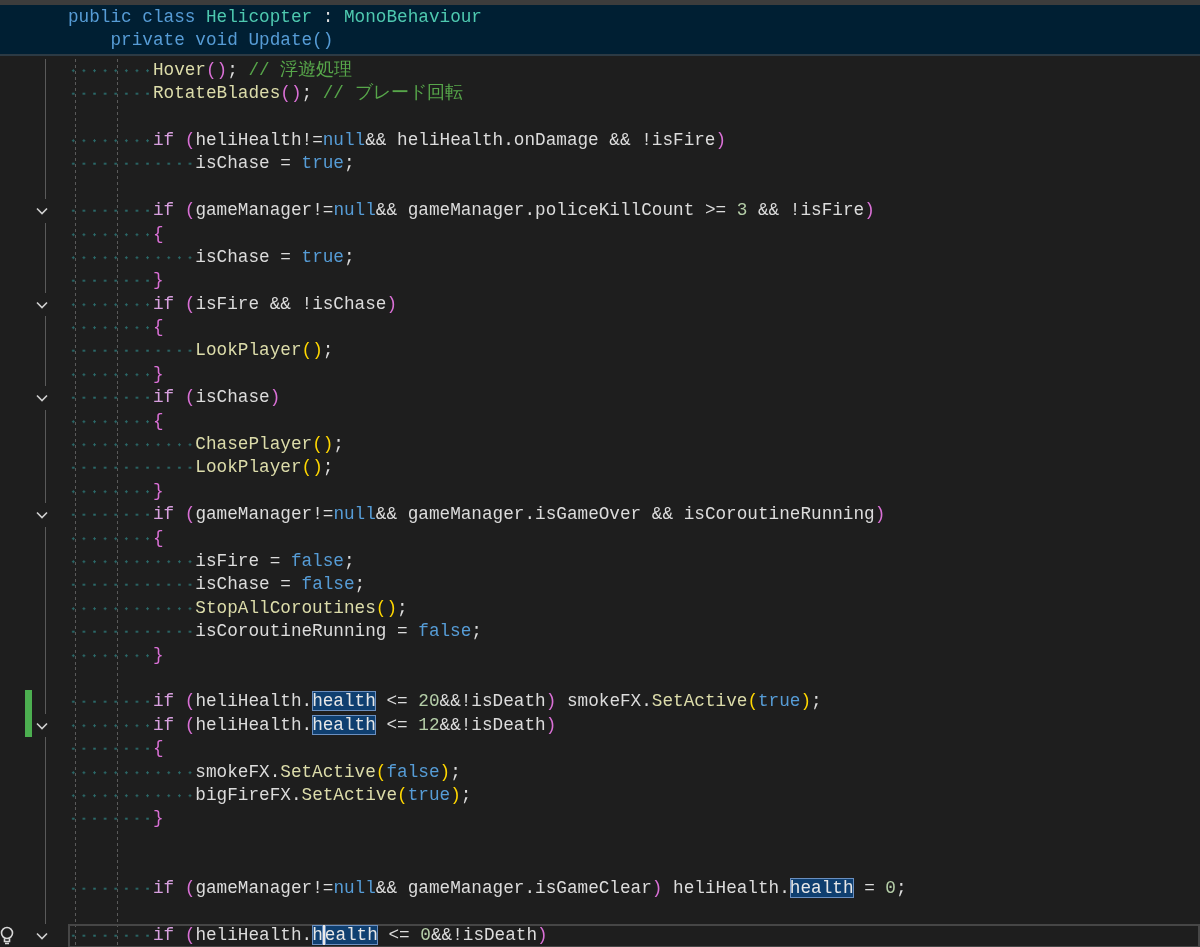 The image size is (1200, 947). Describe the element at coordinates (350, 935) in the screenshot. I see `code-line: if (heliHealth.h ealth <= 0&&!isDeath)` at that location.